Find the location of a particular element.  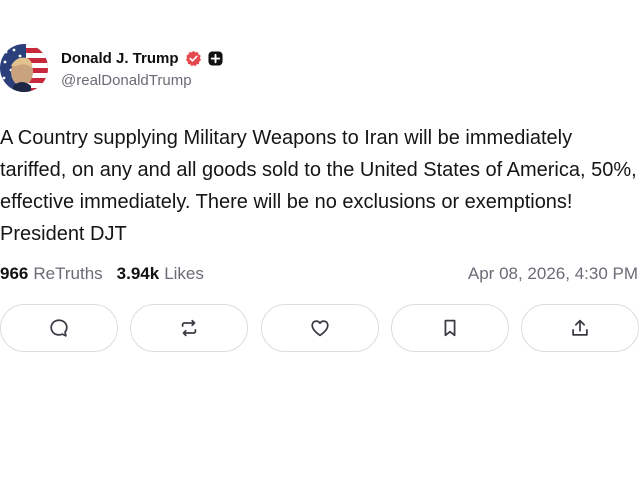

bookmark-button is located at coordinates (450, 328).